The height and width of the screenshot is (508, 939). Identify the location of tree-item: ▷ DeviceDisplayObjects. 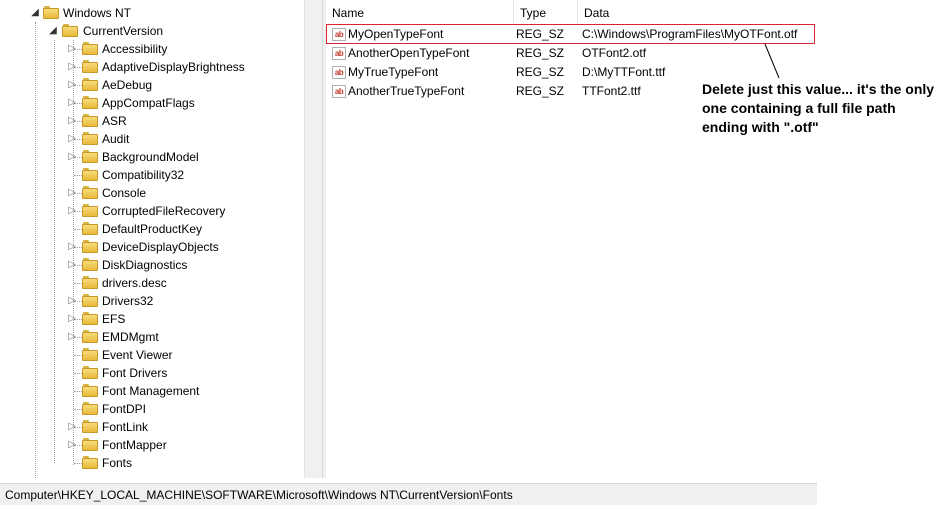
(150, 247).